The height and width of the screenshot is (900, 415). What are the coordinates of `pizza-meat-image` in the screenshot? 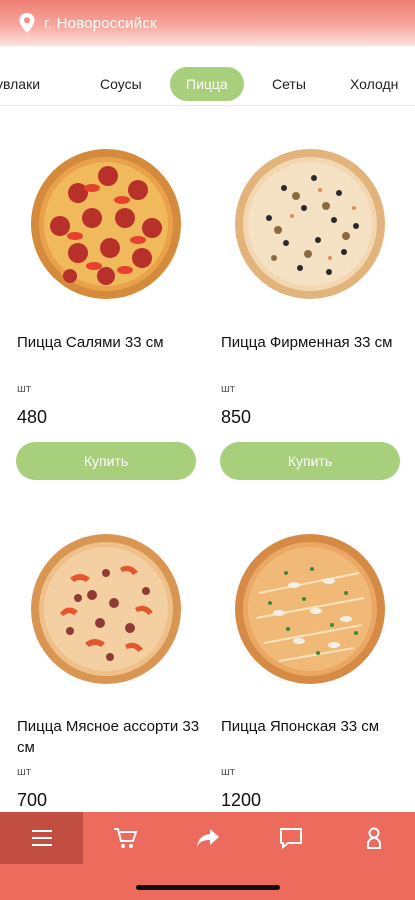 It's located at (106, 609).